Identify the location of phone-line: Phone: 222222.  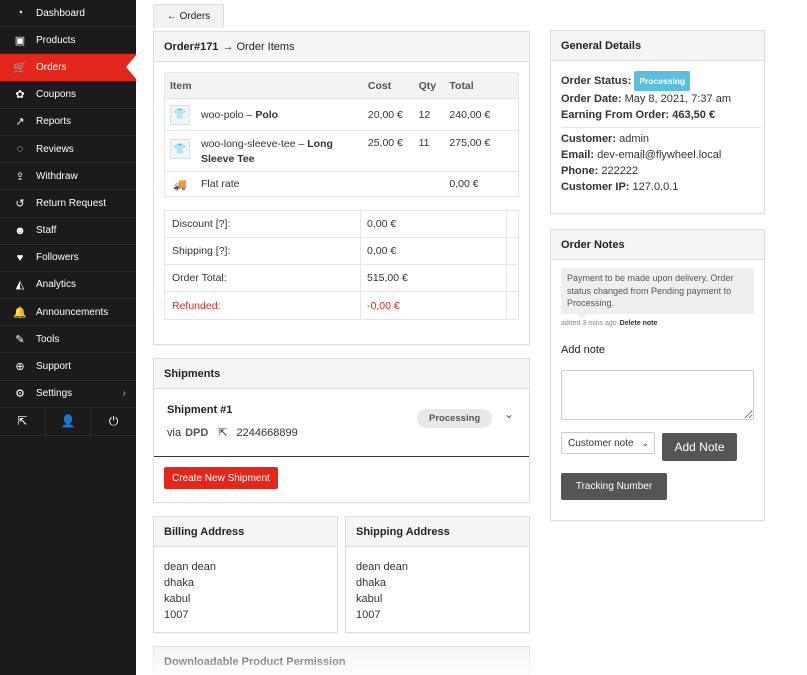
(600, 171).